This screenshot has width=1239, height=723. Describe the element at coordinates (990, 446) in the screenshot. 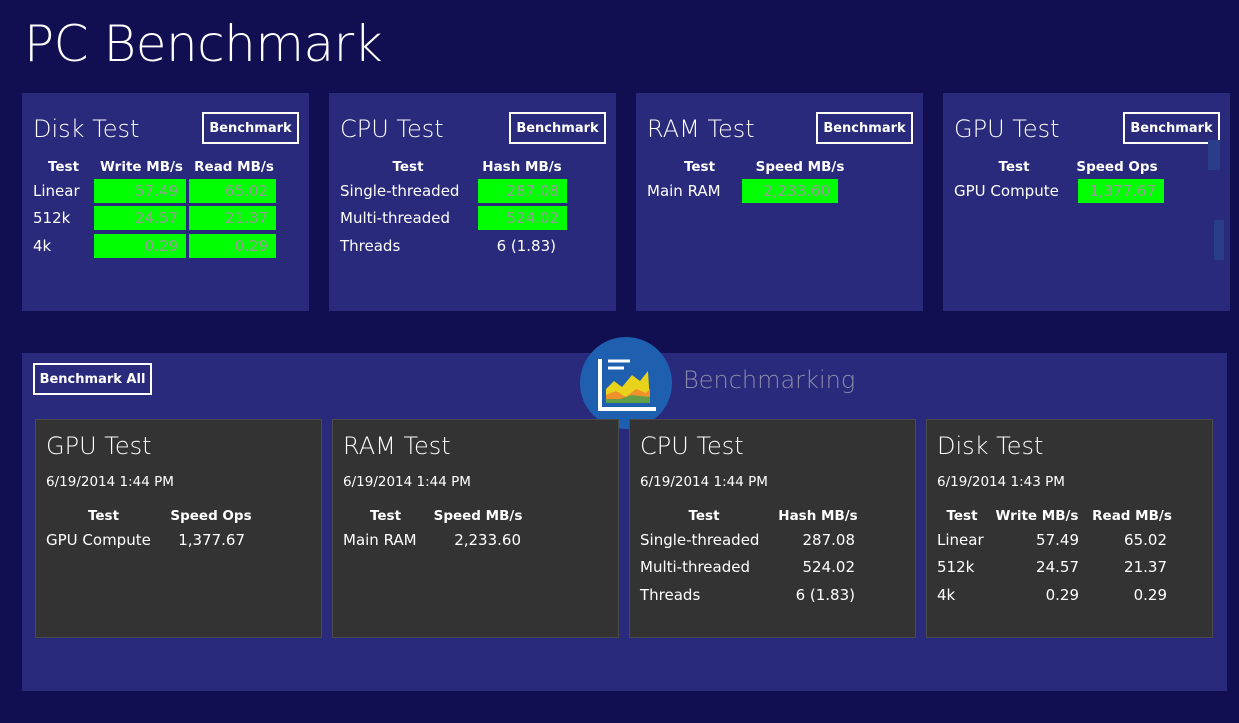

I see `card-title: Disk Test` at that location.